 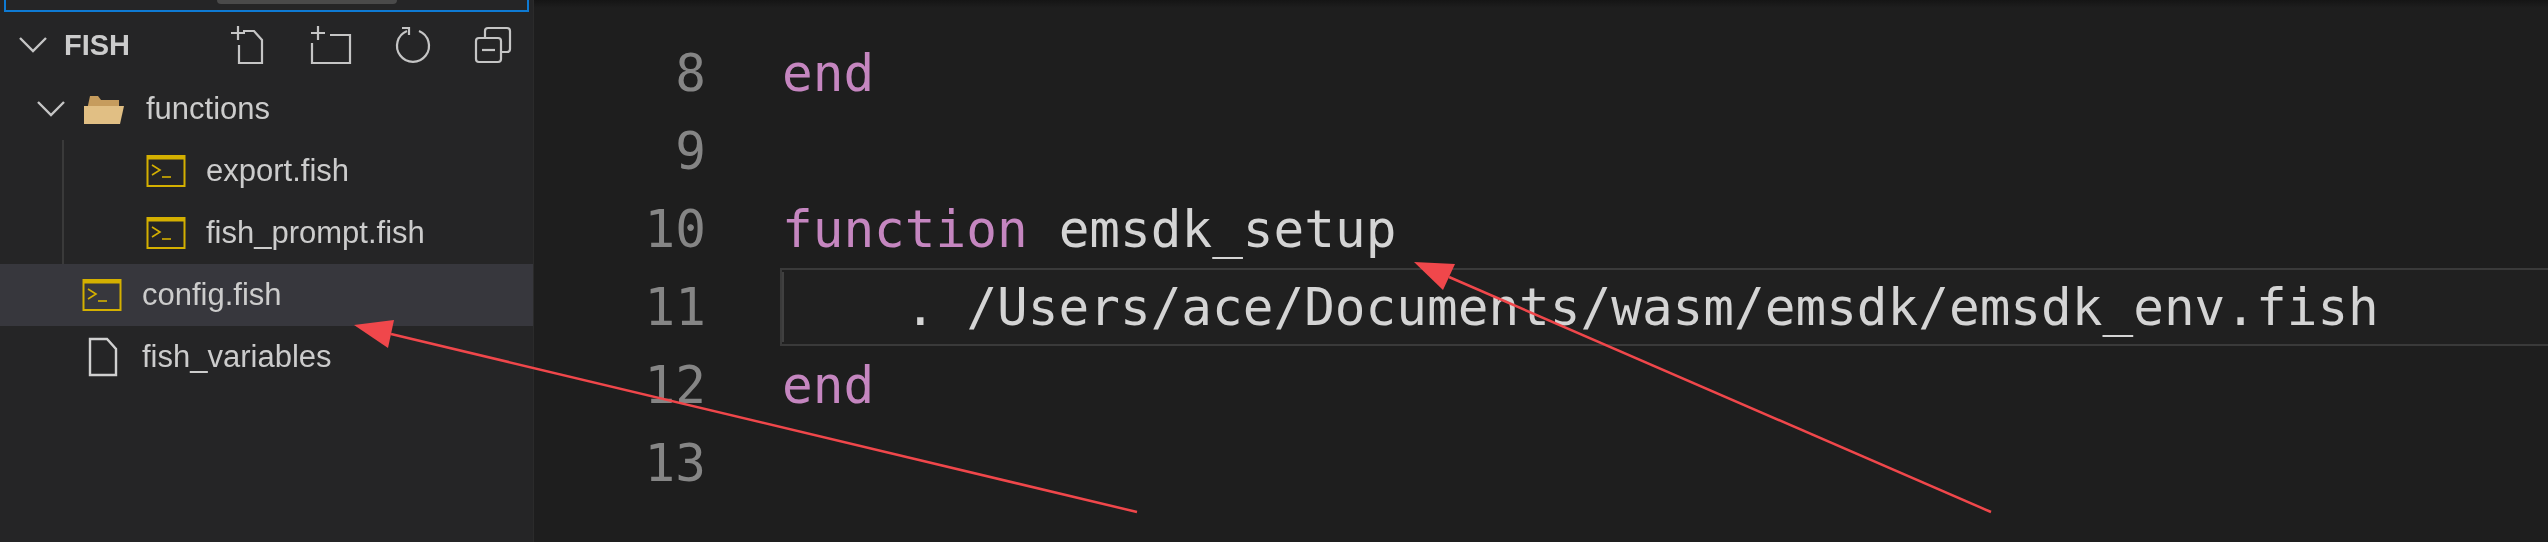 I want to click on tree-item: config.fish, so click(x=266, y=295).